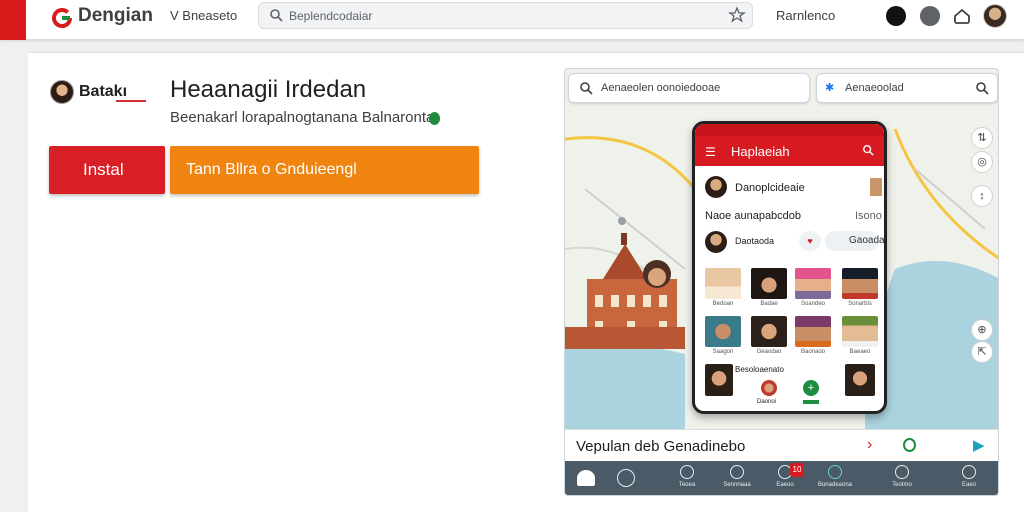 The height and width of the screenshot is (512, 1024). What do you see at coordinates (759, 369) in the screenshot?
I see `phone-row-label: Besoloaenato` at bounding box center [759, 369].